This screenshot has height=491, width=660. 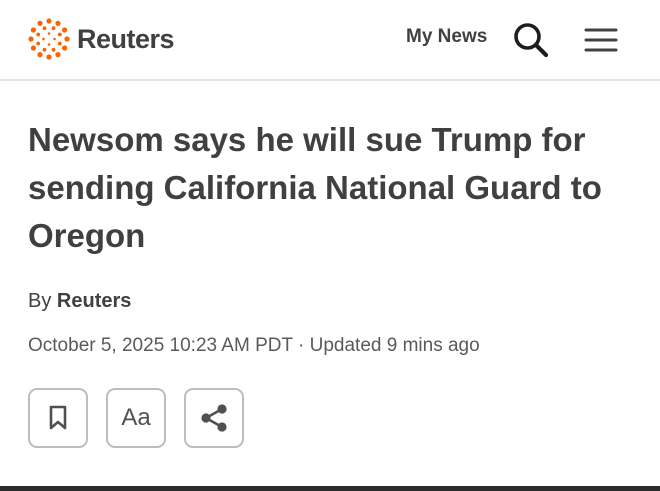 What do you see at coordinates (42, 301) in the screenshot?
I see `byline-prefix: By` at bounding box center [42, 301].